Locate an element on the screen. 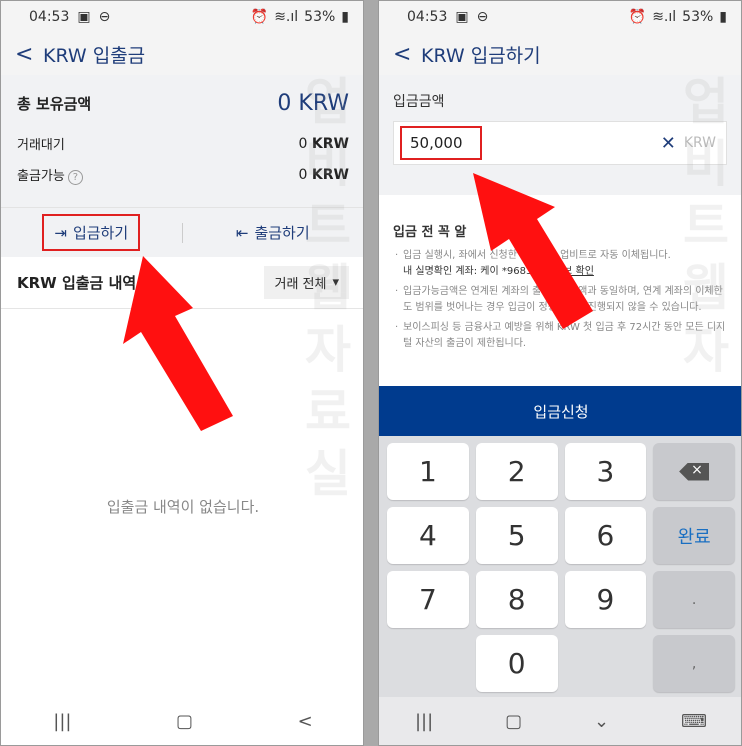 The width and height of the screenshot is (742, 746). filter-dropdown: 거래 전체 ▾ is located at coordinates (306, 282).